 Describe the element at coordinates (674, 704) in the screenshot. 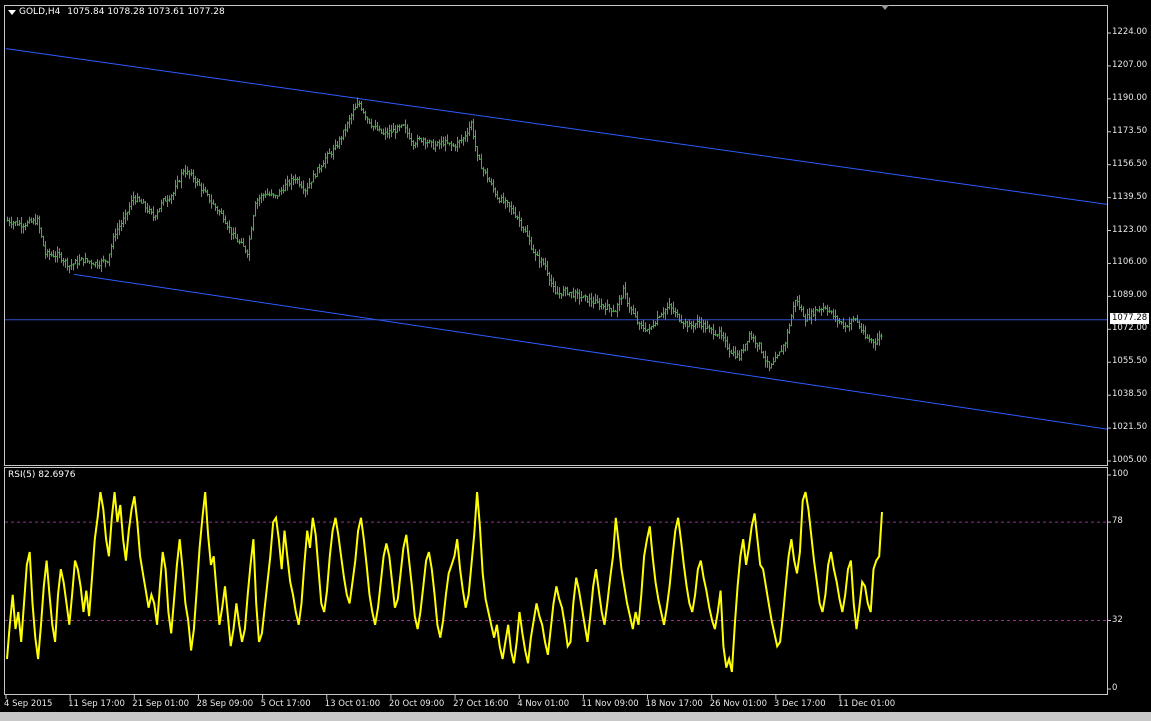

I see `time-axis-label: 18 Nov 17:00` at that location.